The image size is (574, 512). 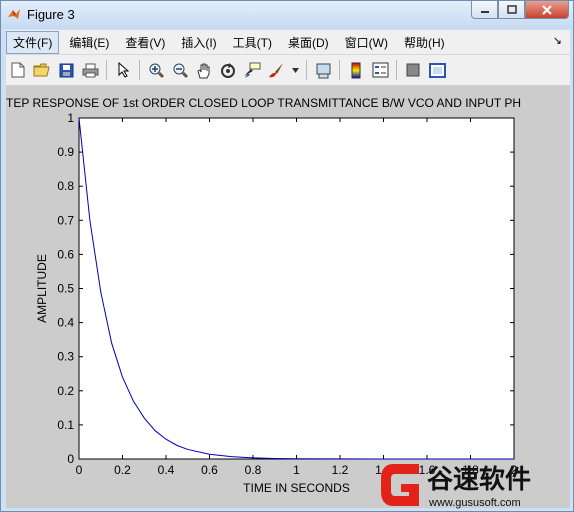 I want to click on y-tick-label: 0.5, so click(x=65, y=289).